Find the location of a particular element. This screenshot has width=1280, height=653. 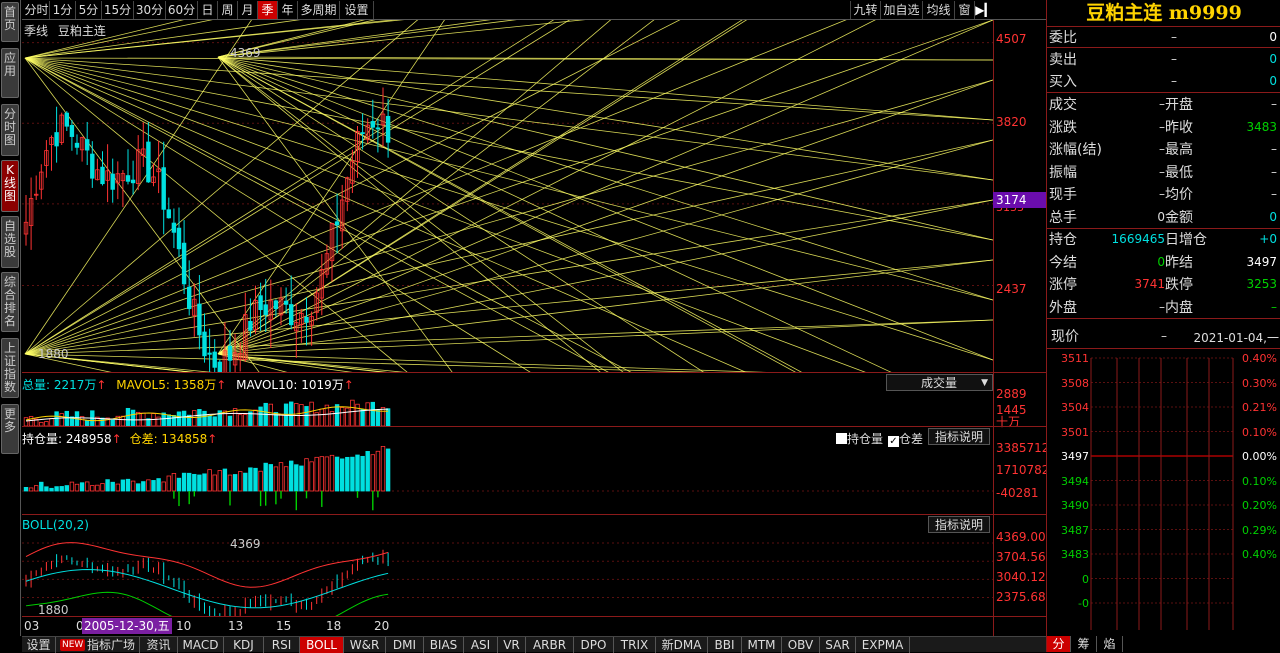

nine-turn-button: 九转 is located at coordinates (865, 10).